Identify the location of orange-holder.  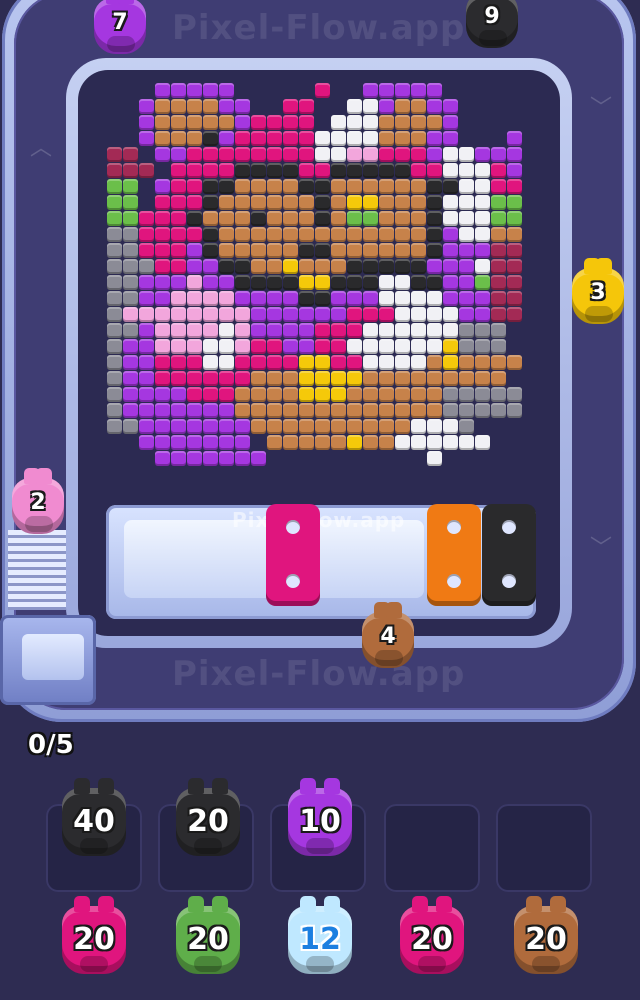
(454, 555).